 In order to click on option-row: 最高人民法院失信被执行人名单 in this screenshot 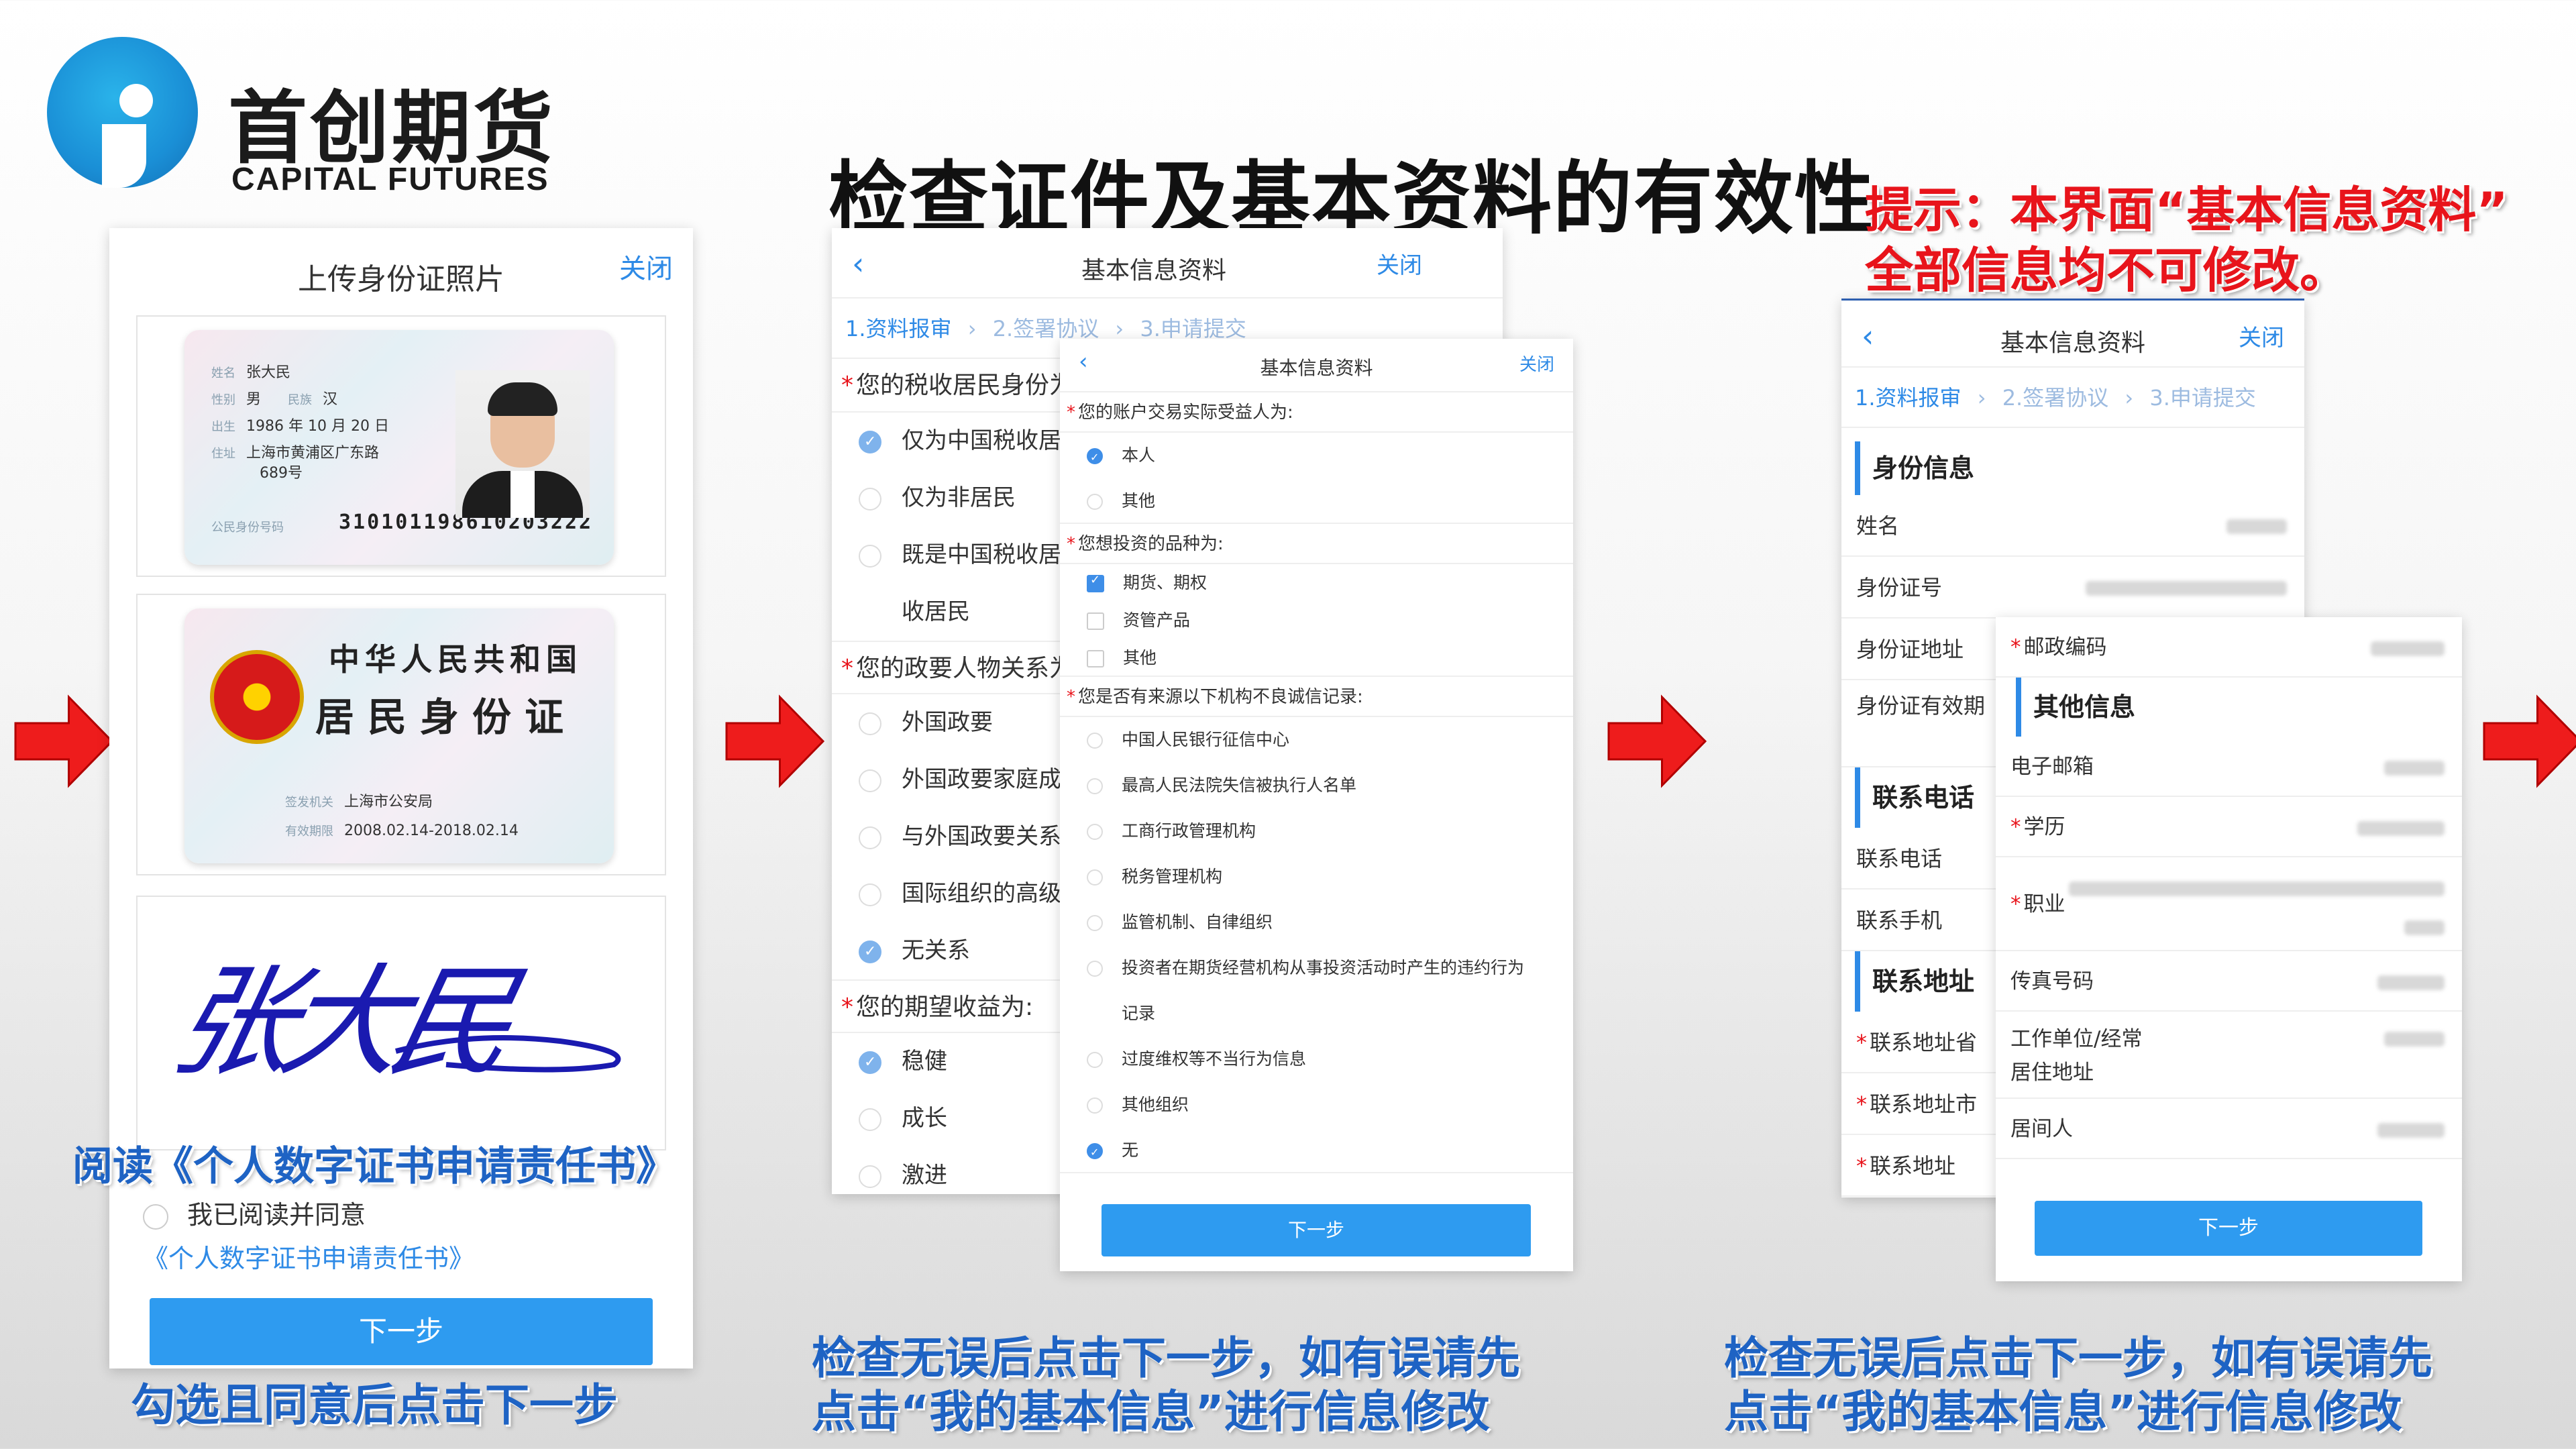, I will do `click(1316, 785)`.